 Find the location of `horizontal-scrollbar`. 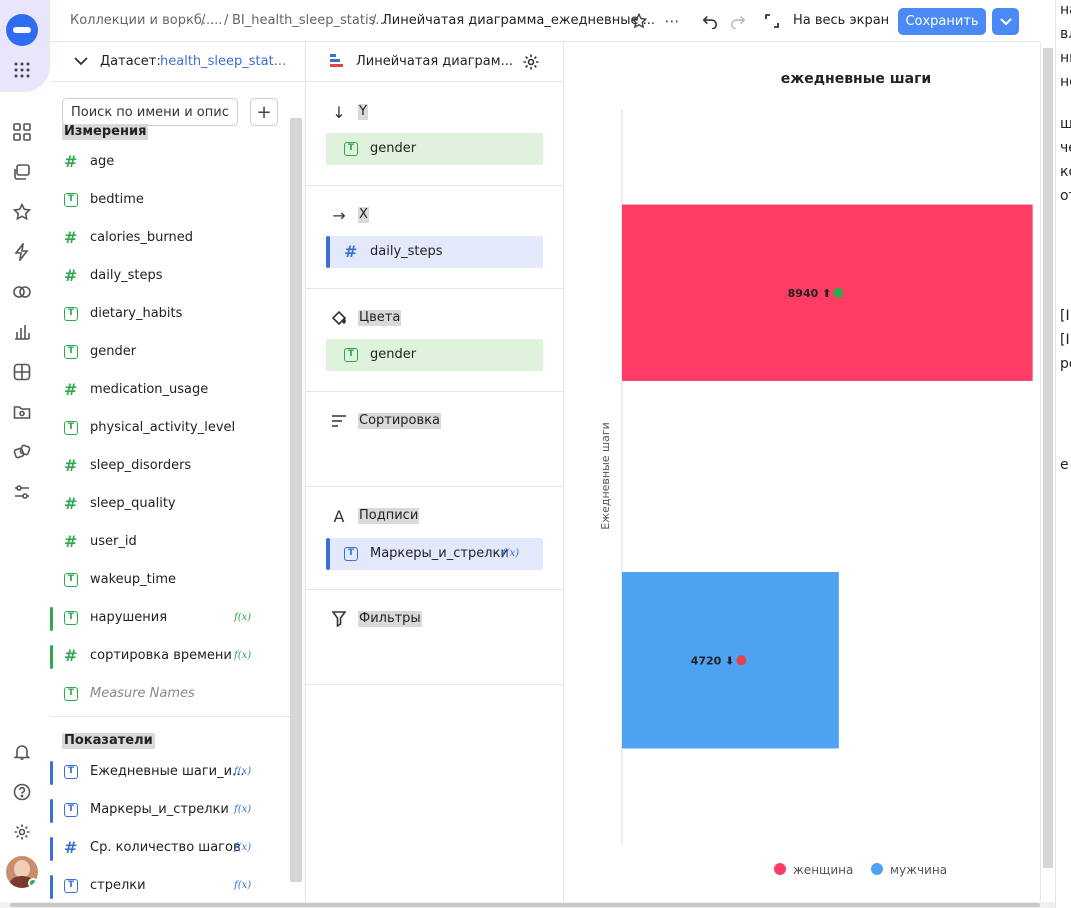

horizontal-scrollbar is located at coordinates (527, 905).